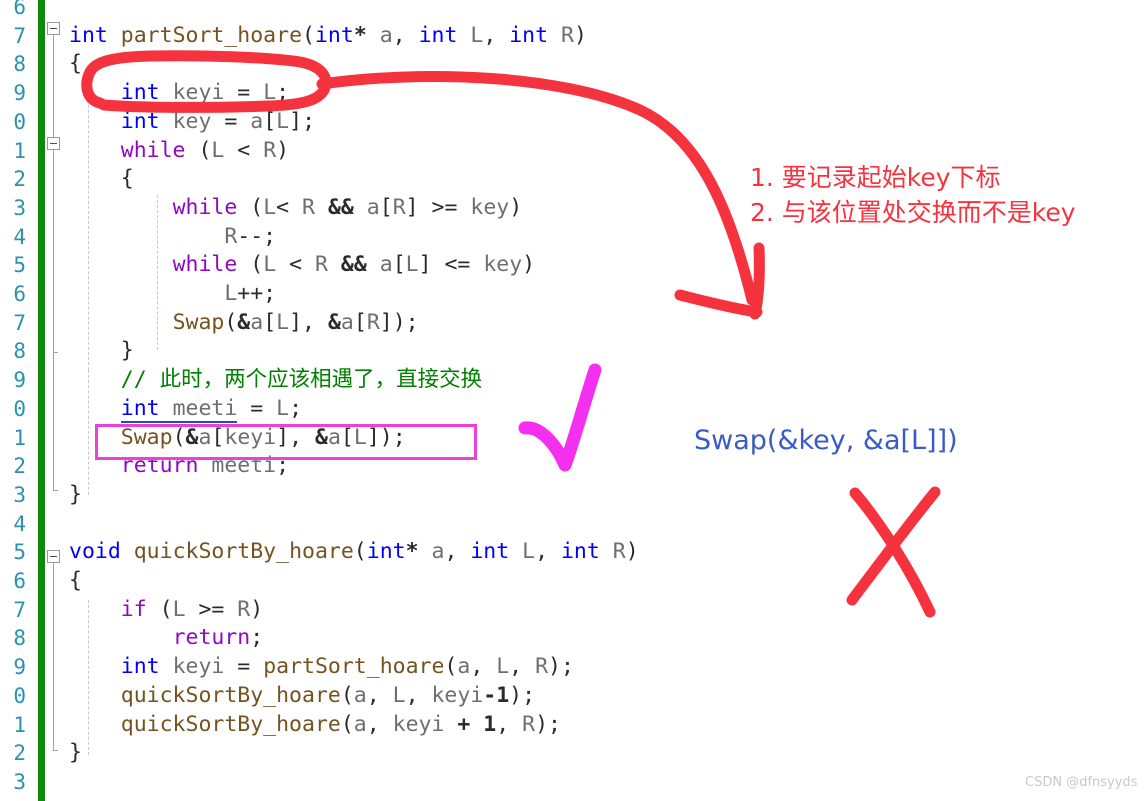 The image size is (1144, 801). I want to click on code-line: int key = a[L];, so click(192, 122).